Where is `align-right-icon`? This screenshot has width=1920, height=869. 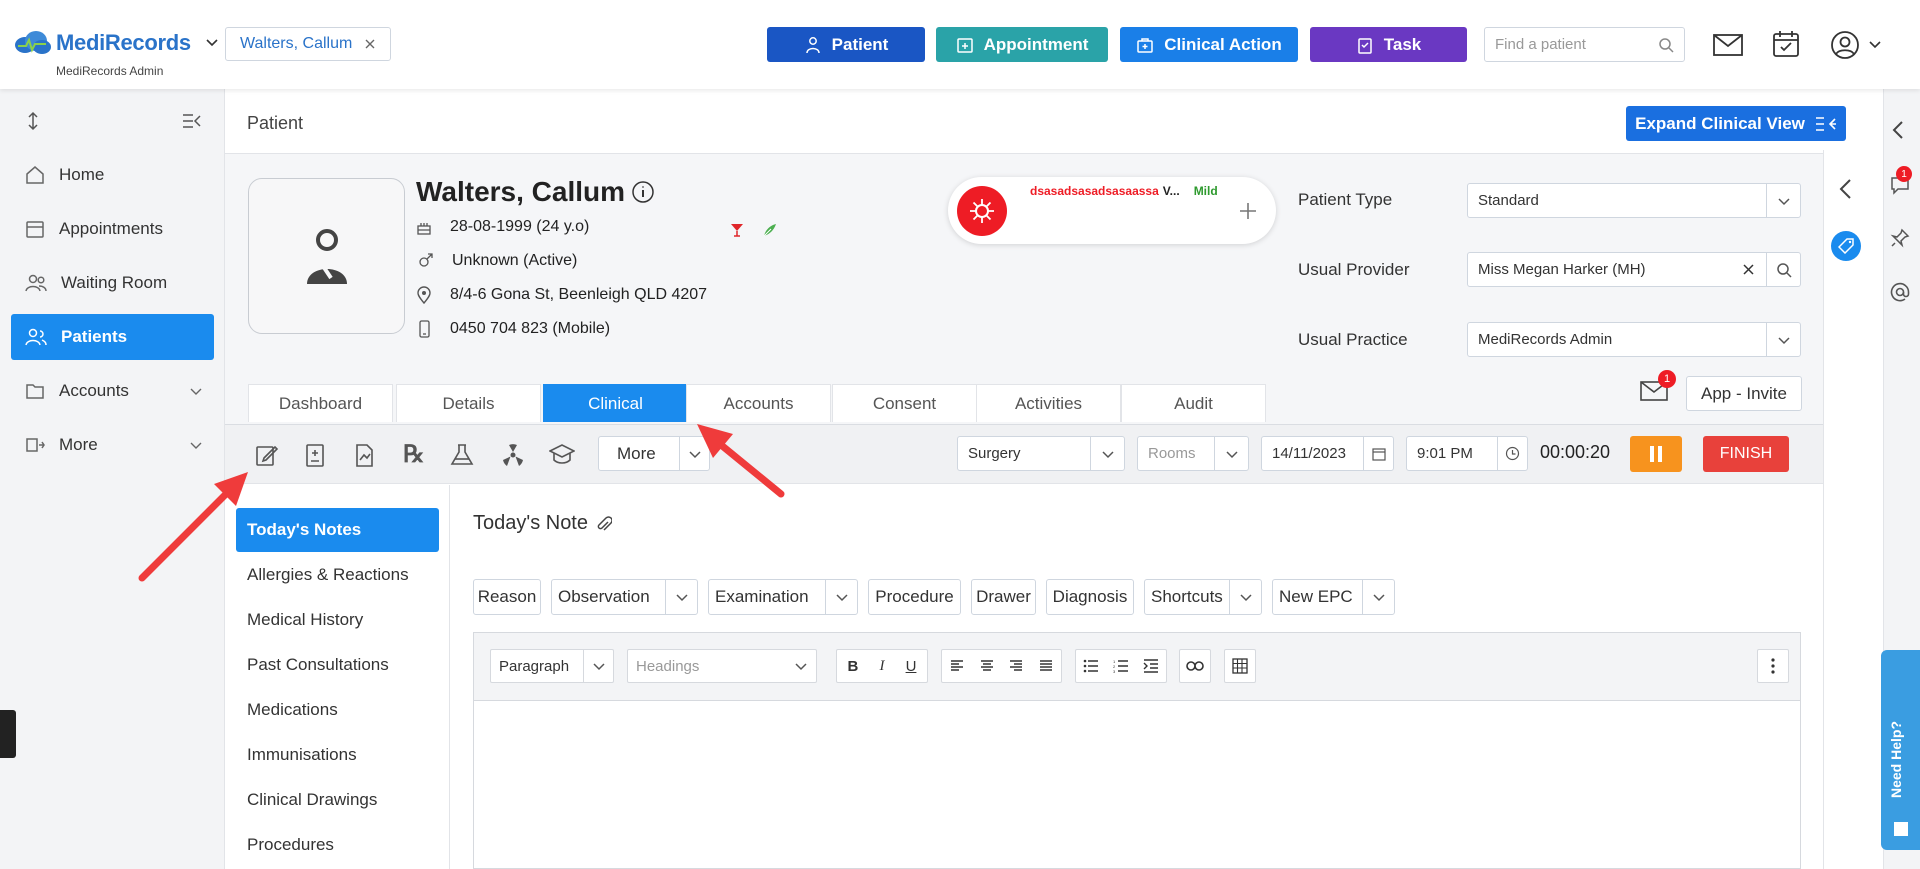
align-right-icon is located at coordinates (1016, 666).